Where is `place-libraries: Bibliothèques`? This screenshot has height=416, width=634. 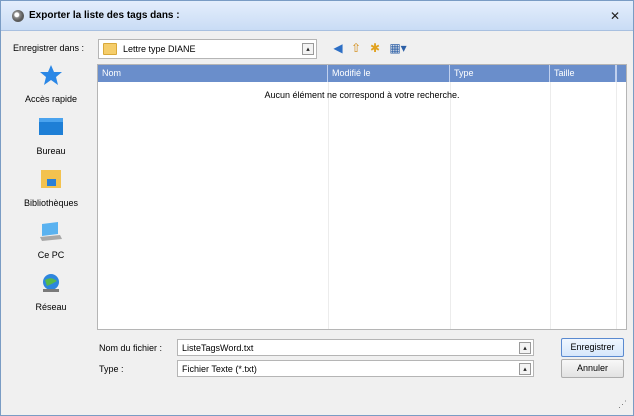
place-libraries: Bibliothèques is located at coordinates (51, 193).